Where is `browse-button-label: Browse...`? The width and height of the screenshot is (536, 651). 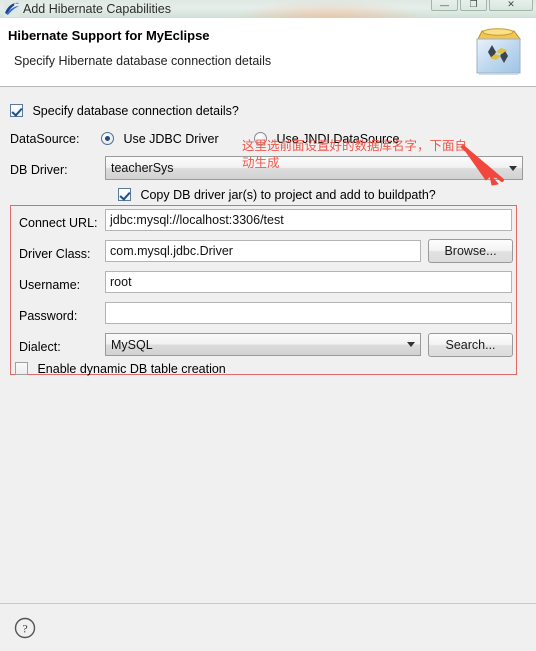
browse-button-label: Browse... is located at coordinates (470, 251).